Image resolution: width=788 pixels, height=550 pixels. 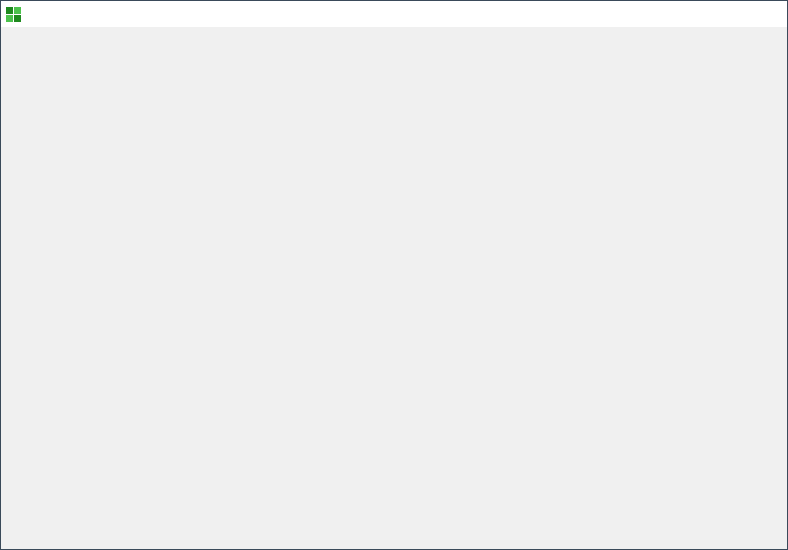 What do you see at coordinates (394, 14) in the screenshot?
I see `title-bar` at bounding box center [394, 14].